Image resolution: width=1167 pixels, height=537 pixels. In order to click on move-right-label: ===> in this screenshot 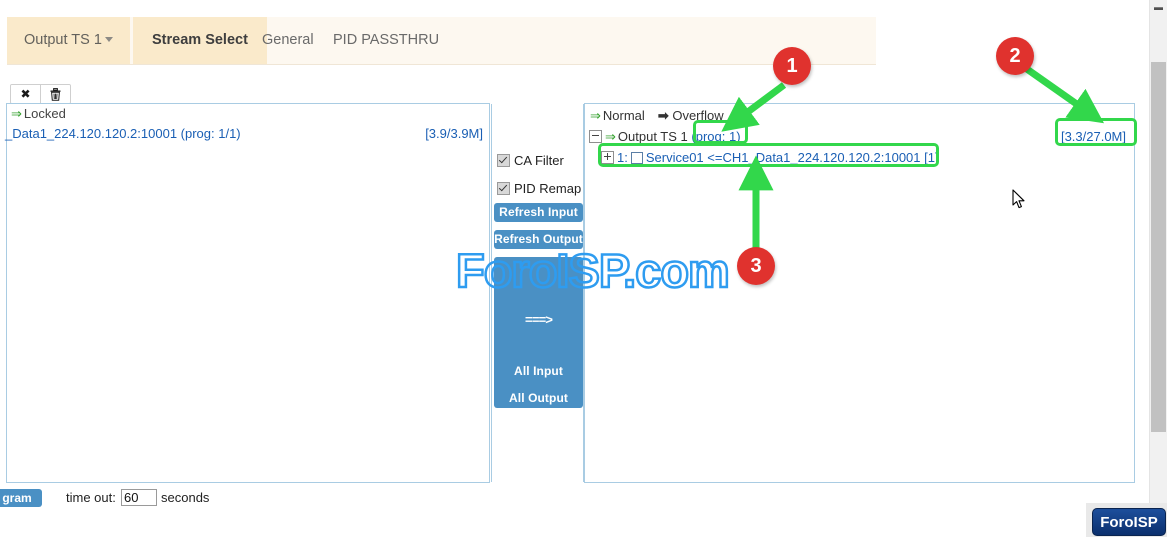, I will do `click(538, 320)`.